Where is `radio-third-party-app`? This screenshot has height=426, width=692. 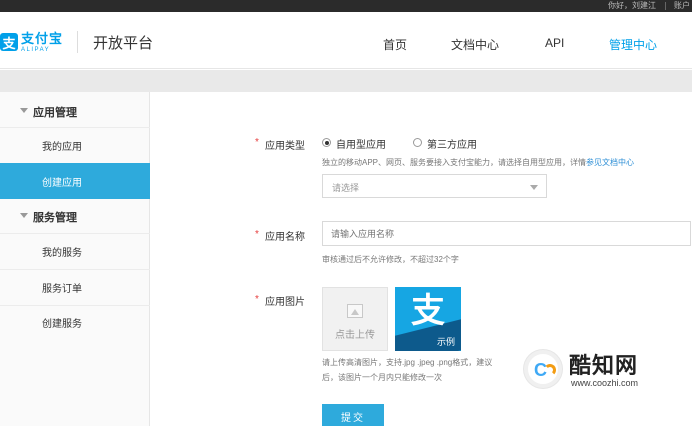
radio-third-party-app is located at coordinates (417, 142).